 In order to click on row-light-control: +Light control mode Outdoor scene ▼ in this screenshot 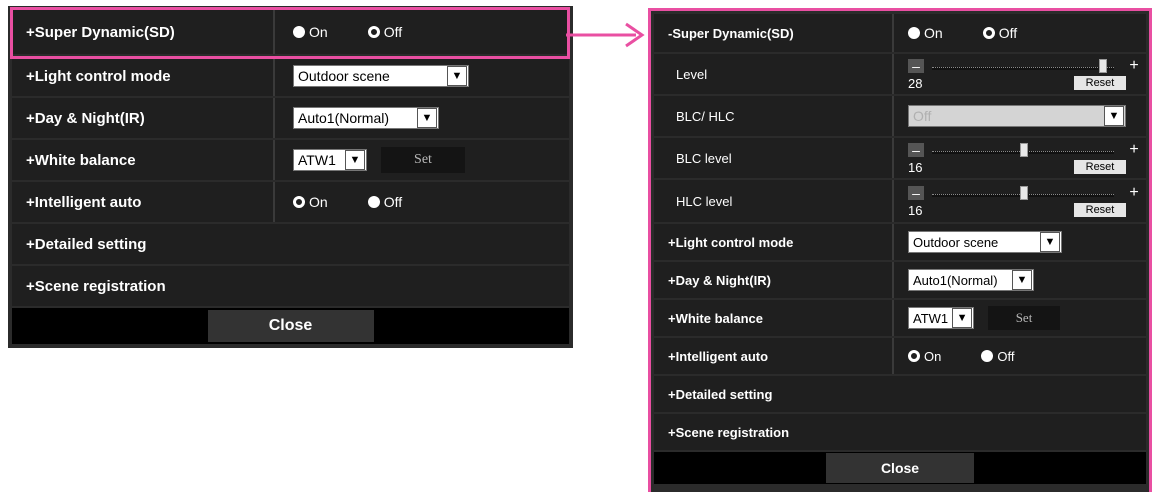, I will do `click(290, 77)`.